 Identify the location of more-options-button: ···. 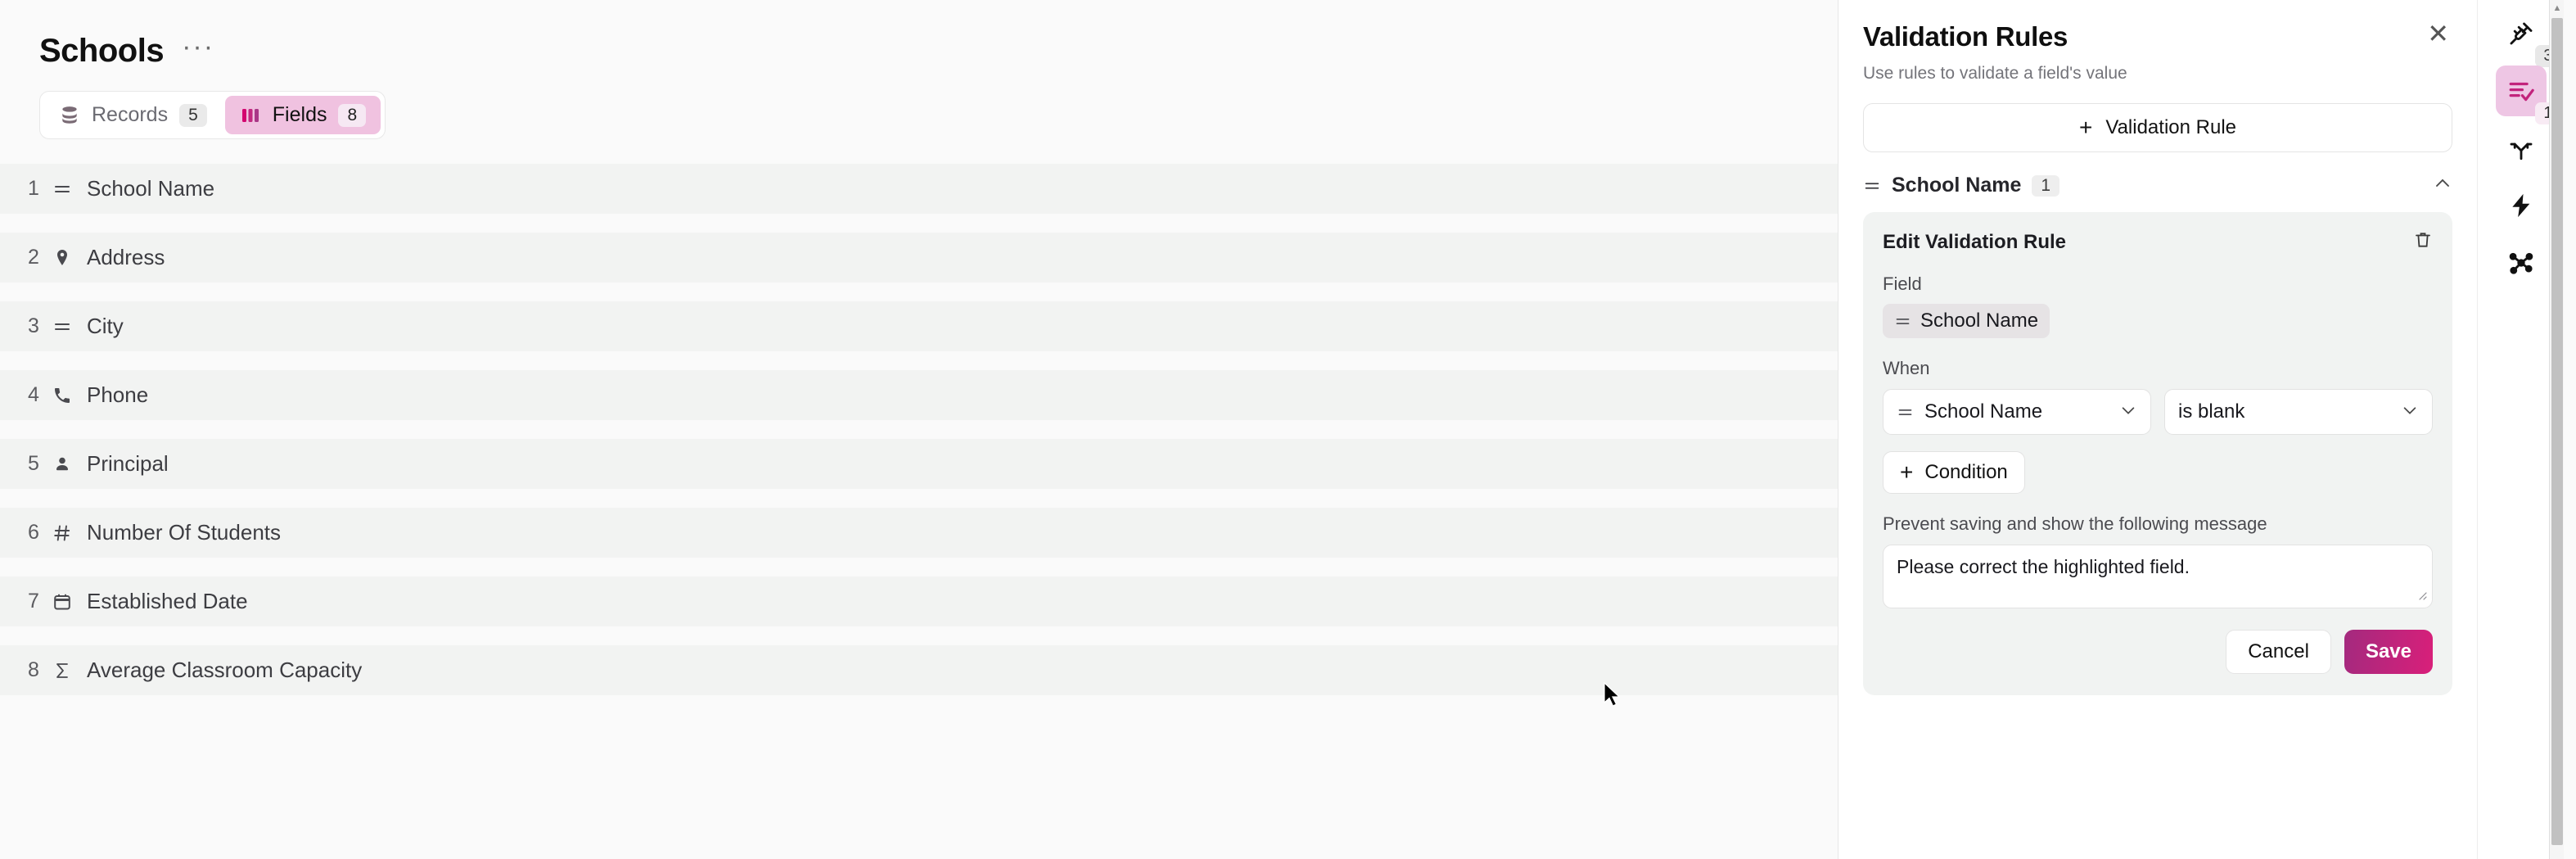
(198, 47).